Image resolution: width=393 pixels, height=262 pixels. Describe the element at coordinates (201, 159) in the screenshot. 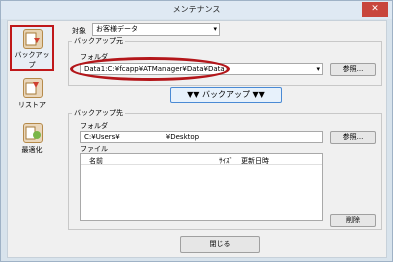

I see `file-list-header: 名前 ｻｲｽﾞ 更新日時` at that location.